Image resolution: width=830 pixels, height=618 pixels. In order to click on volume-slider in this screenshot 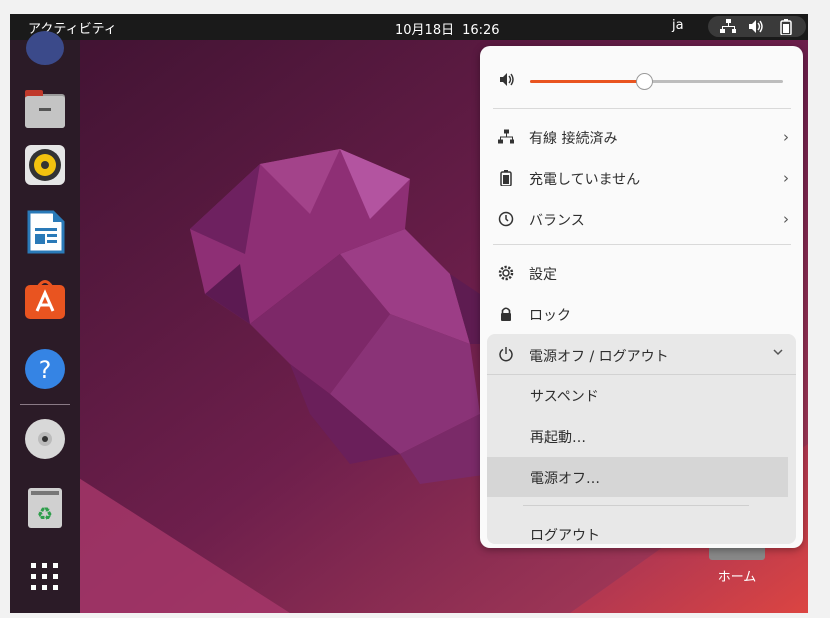, I will do `click(656, 81)`.